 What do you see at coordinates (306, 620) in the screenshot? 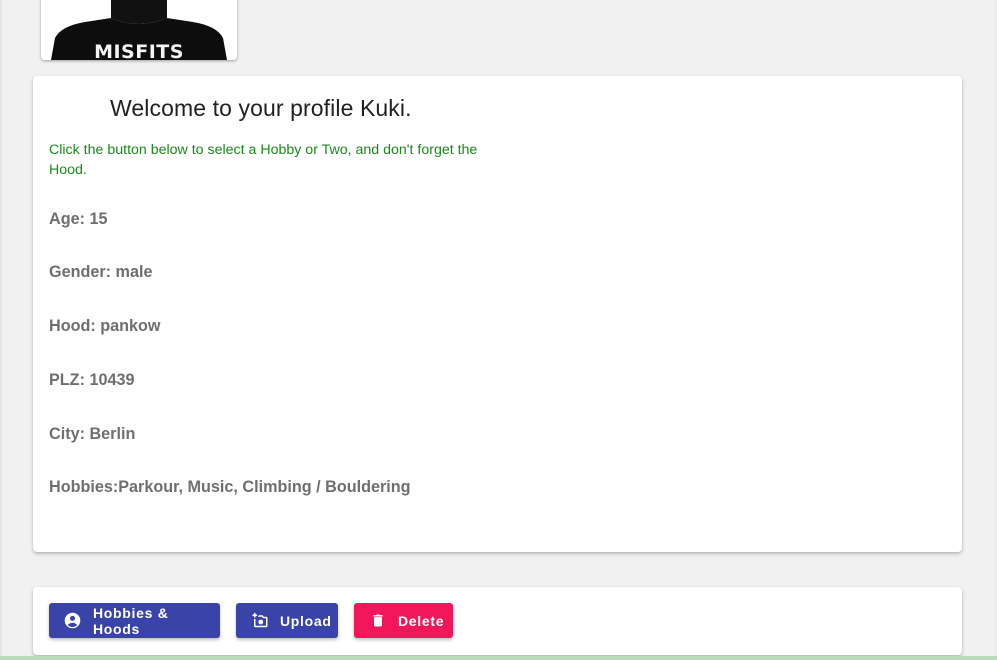
I see `upload-label: Upload` at bounding box center [306, 620].